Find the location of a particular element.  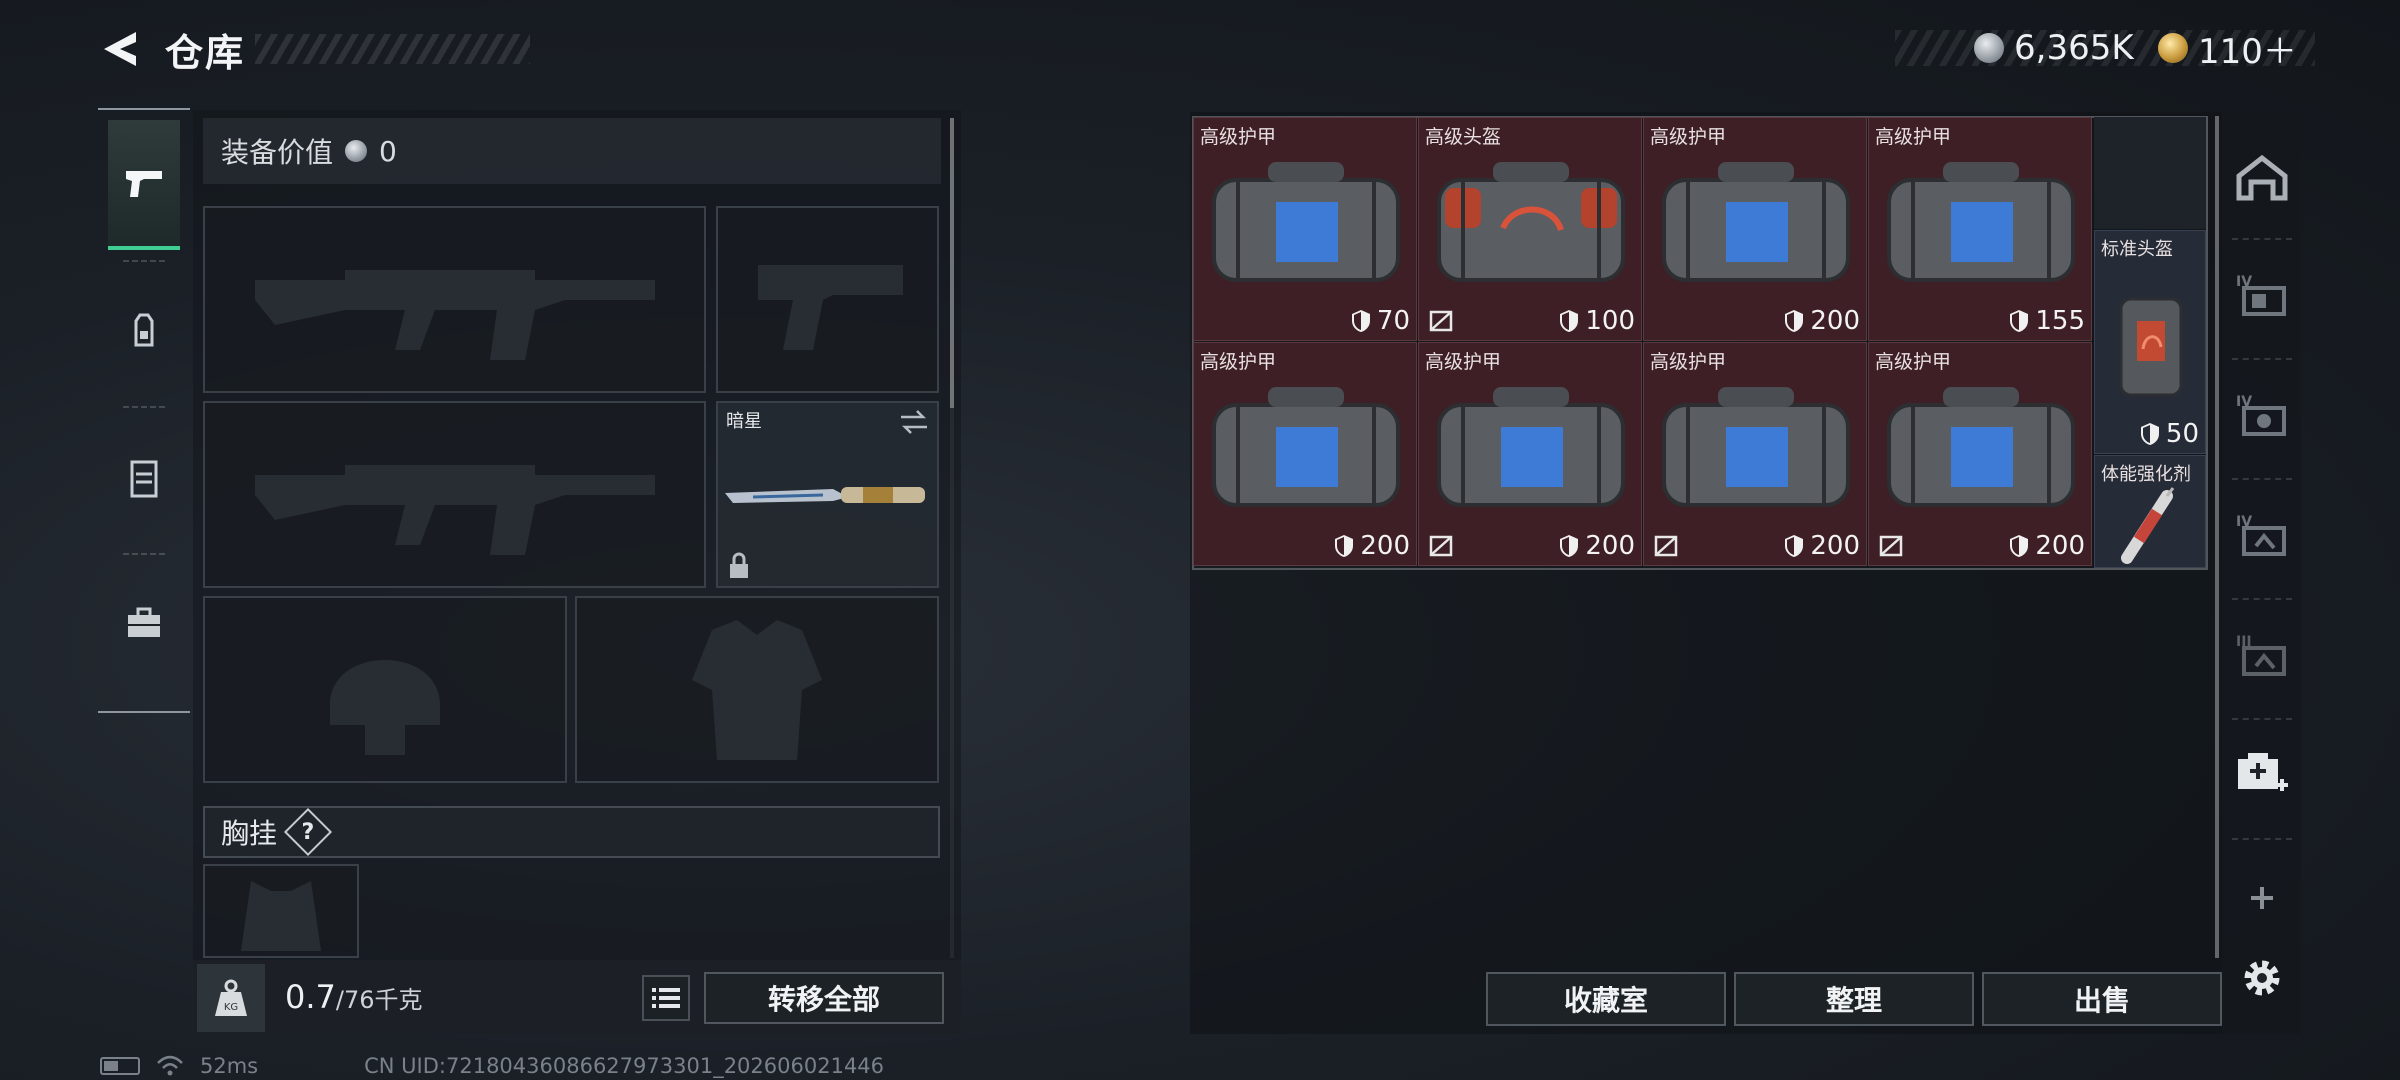

silver-amount: 6,365K is located at coordinates (2074, 48).